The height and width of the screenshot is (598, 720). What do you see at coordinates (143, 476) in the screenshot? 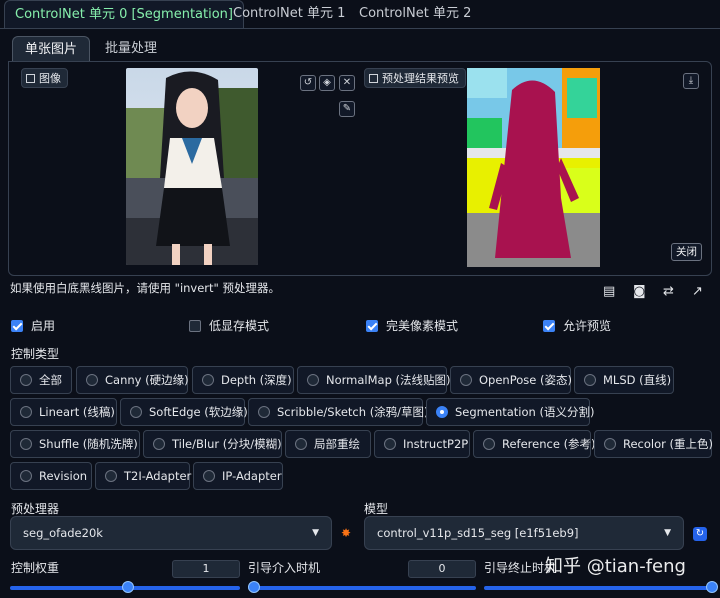
I see `control-type-t2i-adapter: T2I-Adapter` at bounding box center [143, 476].